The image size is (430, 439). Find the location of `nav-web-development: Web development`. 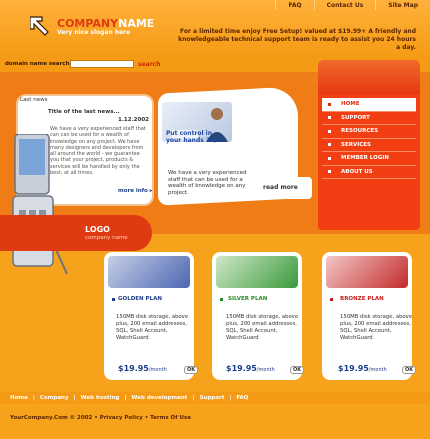

nav-web-development: Web development is located at coordinates (159, 398).